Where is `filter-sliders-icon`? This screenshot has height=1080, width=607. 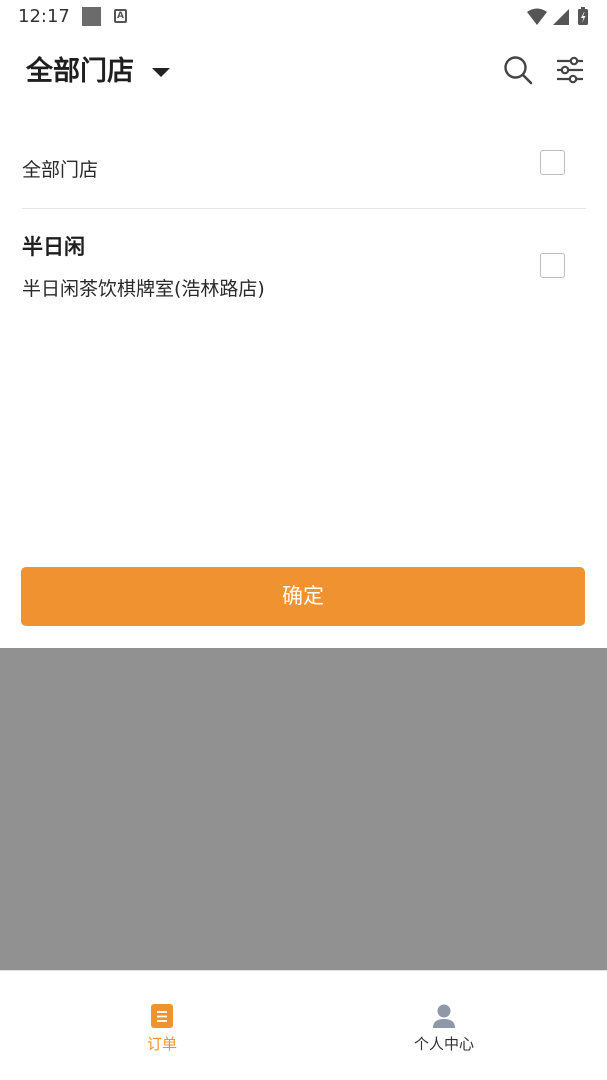
filter-sliders-icon is located at coordinates (570, 70).